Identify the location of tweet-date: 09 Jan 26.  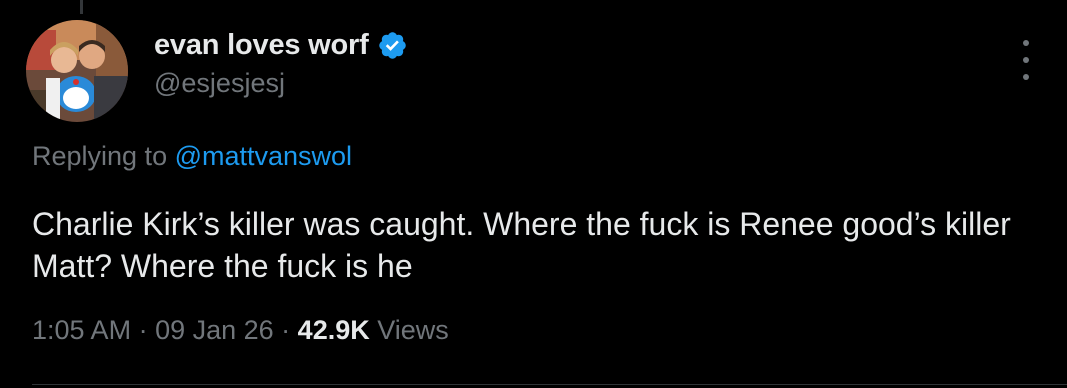
(214, 330).